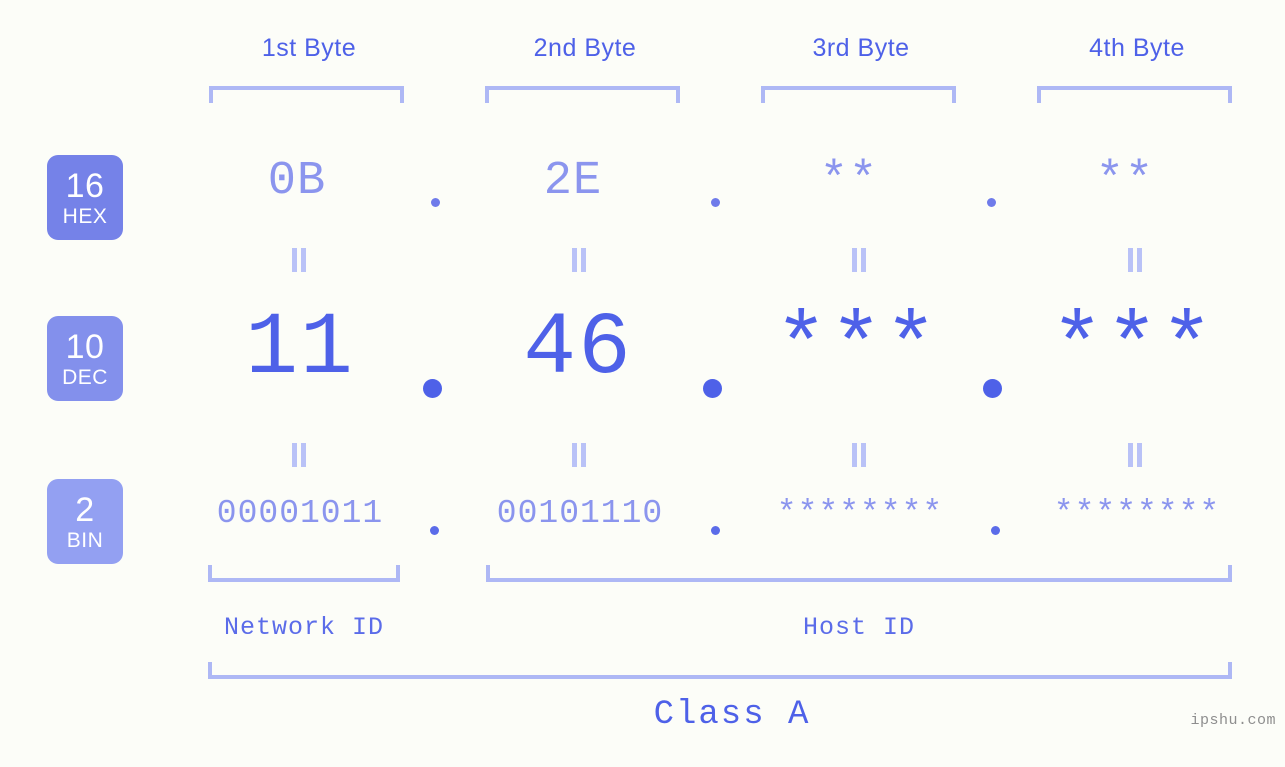 The width and height of the screenshot is (1285, 767). What do you see at coordinates (720, 670) in the screenshot?
I see `class-bracket` at bounding box center [720, 670].